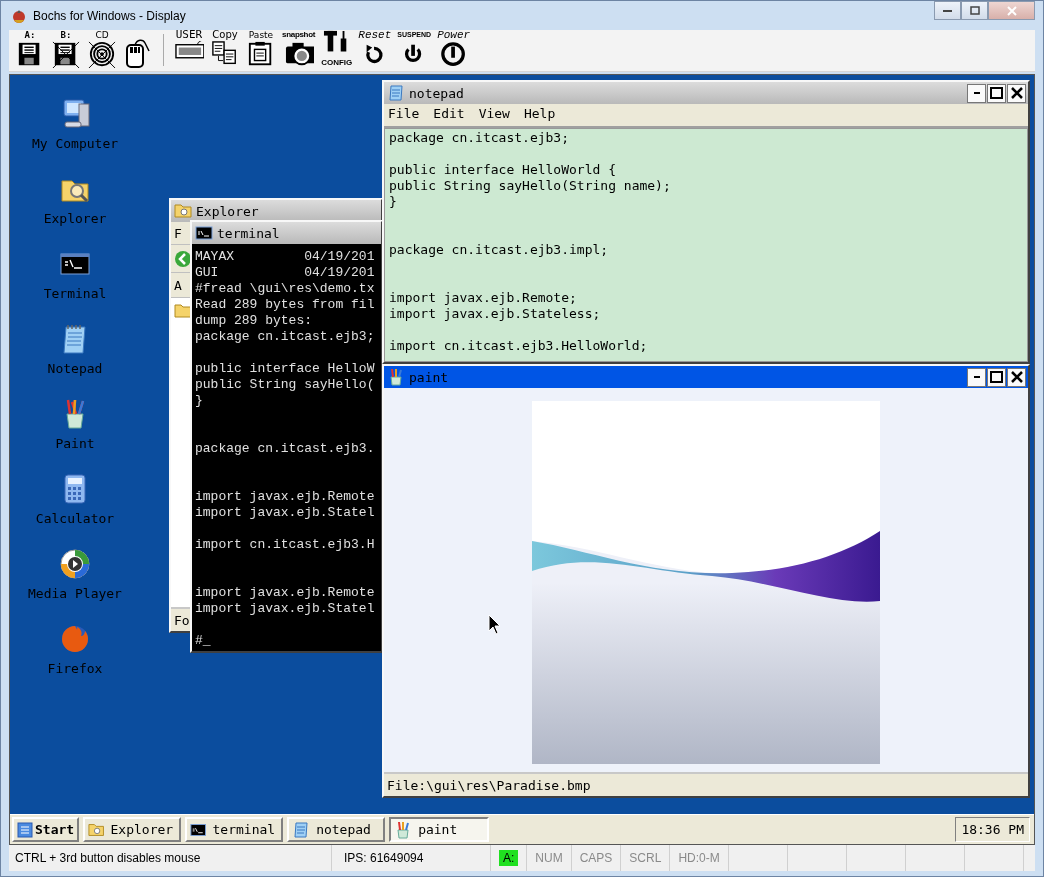  I want to click on taskbar-button: paint, so click(439, 829).